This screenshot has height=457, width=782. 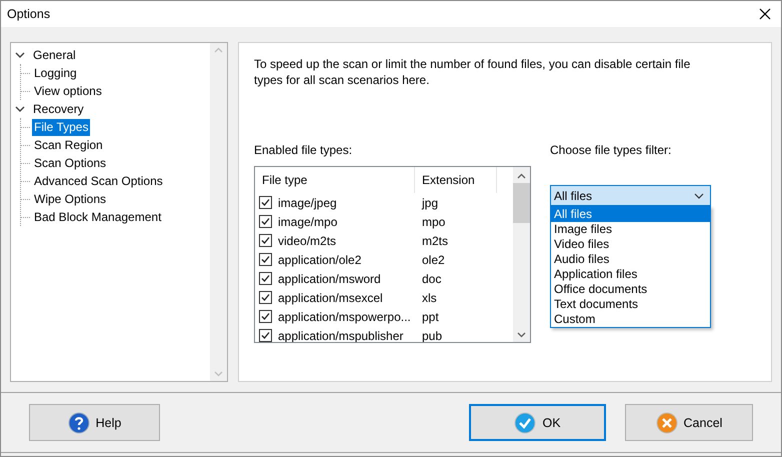 I want to click on tree-item: Advanced Scan Options, so click(x=98, y=181).